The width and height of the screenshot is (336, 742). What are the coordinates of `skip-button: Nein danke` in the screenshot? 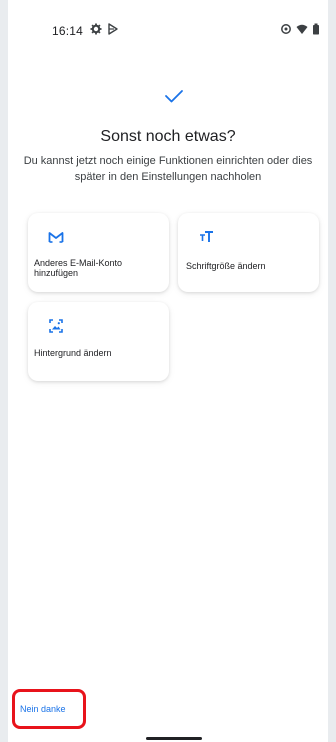 It's located at (49, 709).